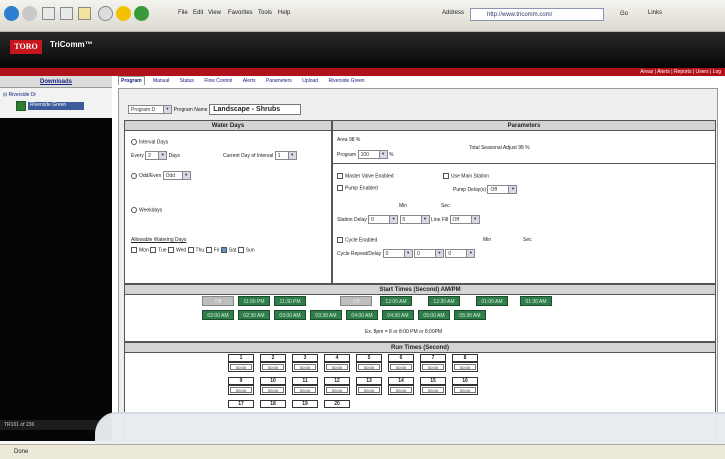 This screenshot has height=459, width=725. Describe the element at coordinates (254, 315) in the screenshot. I see `start-time-button: 02:30 AM` at that location.